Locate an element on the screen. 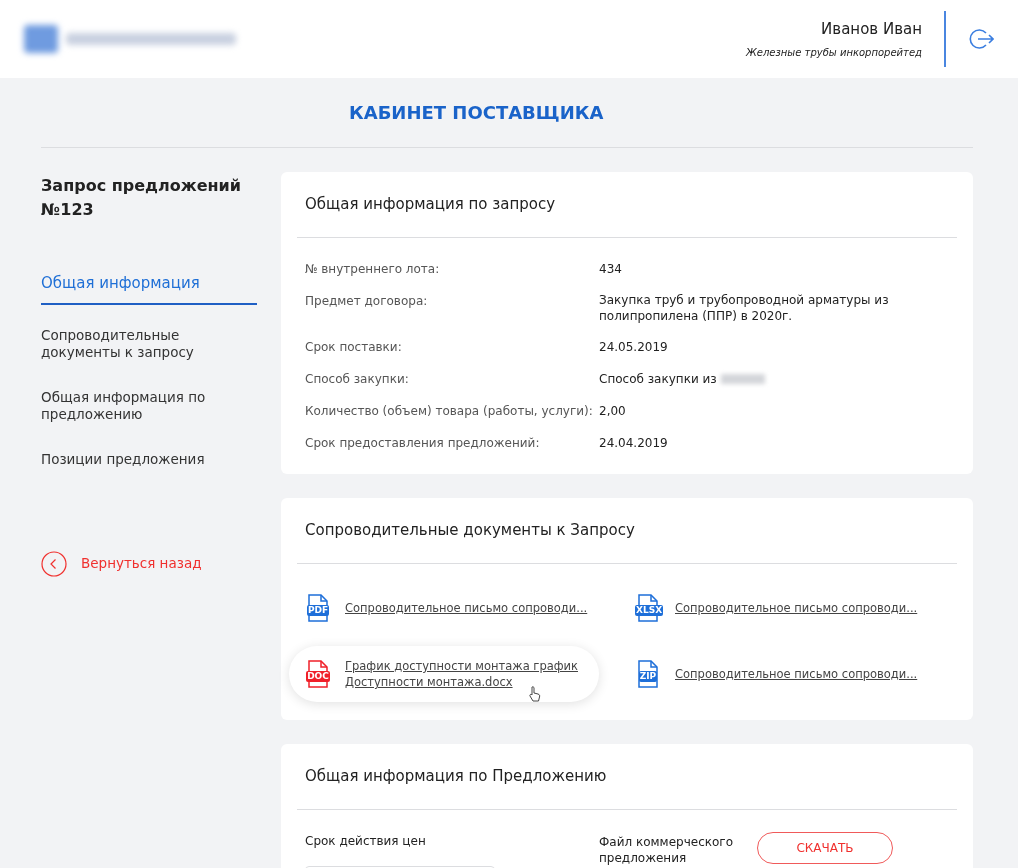 This screenshot has height=868, width=1018. field-label: Способ закупки: is located at coordinates (357, 379).